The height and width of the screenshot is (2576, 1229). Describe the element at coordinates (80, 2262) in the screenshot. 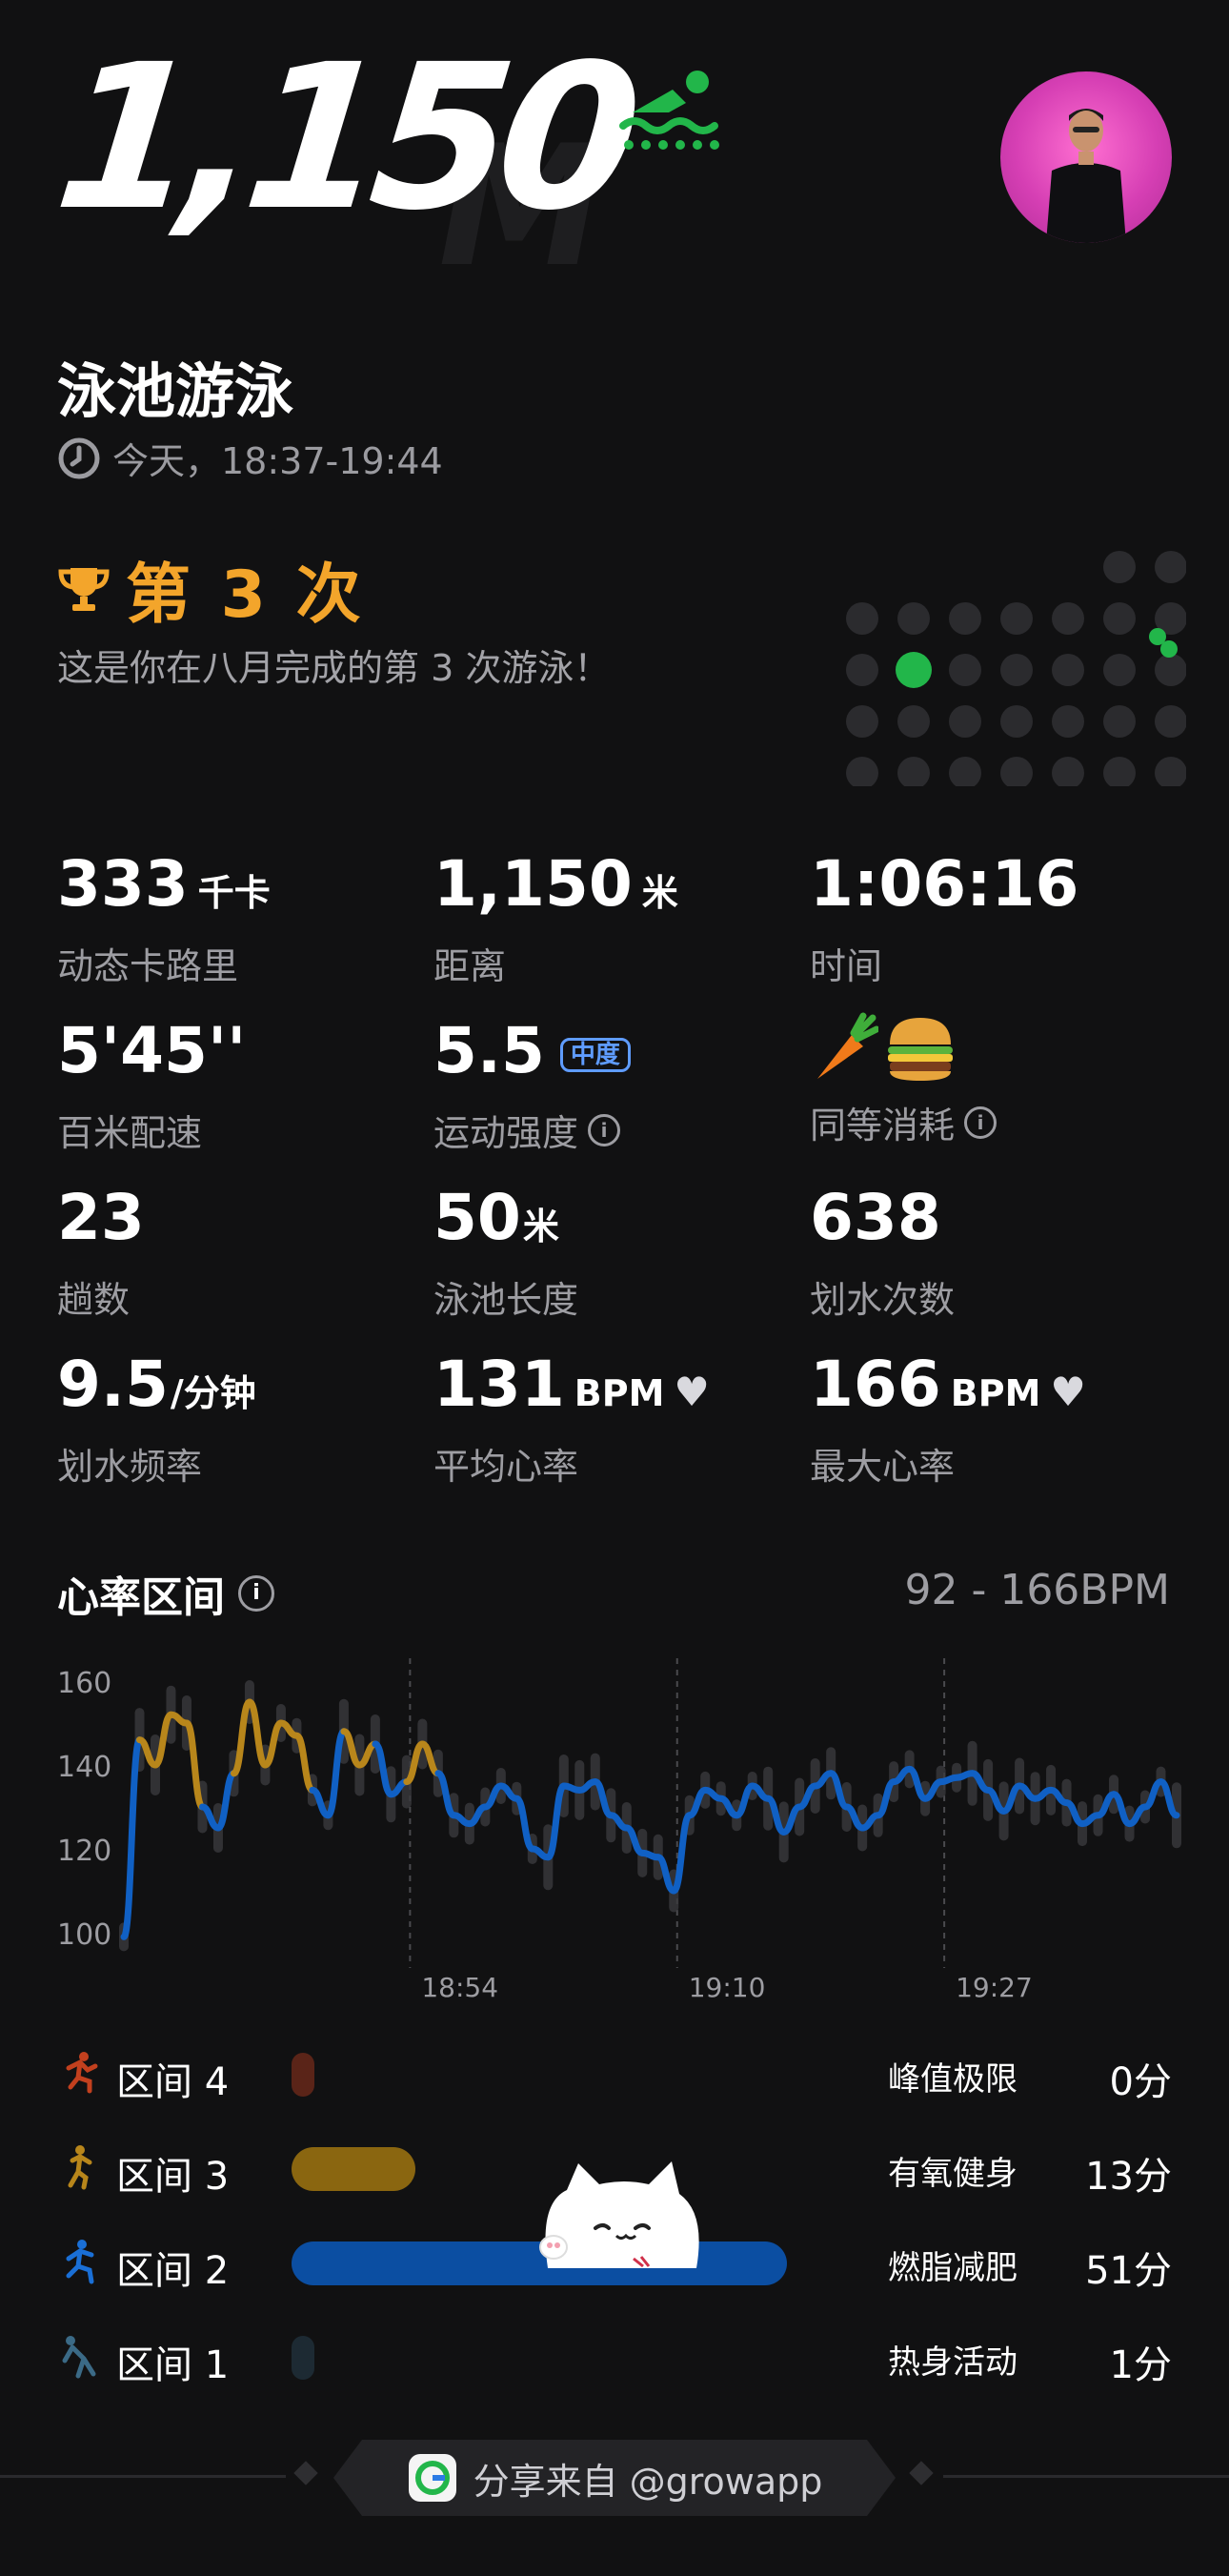

I see `runner-zone2-icon` at that location.